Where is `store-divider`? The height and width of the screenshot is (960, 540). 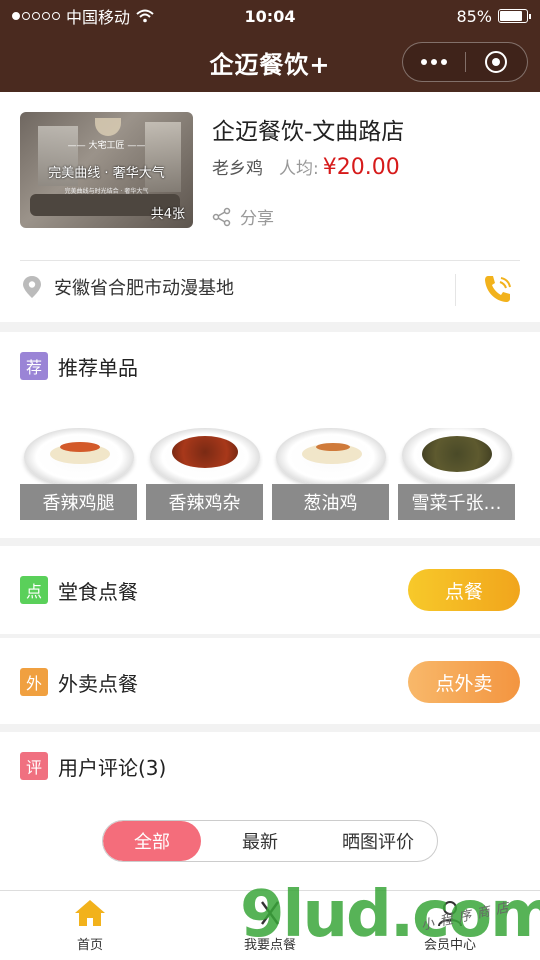 store-divider is located at coordinates (270, 260).